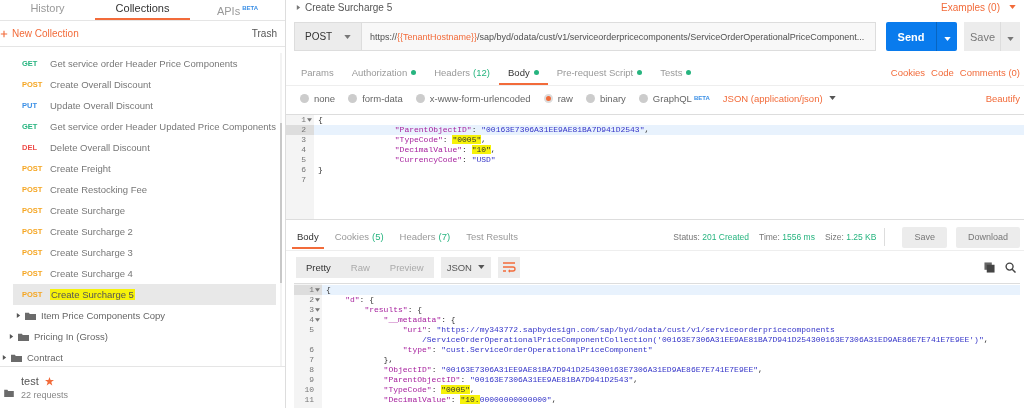 The image size is (1024, 408). I want to click on expand-icon, so click(298, 7).